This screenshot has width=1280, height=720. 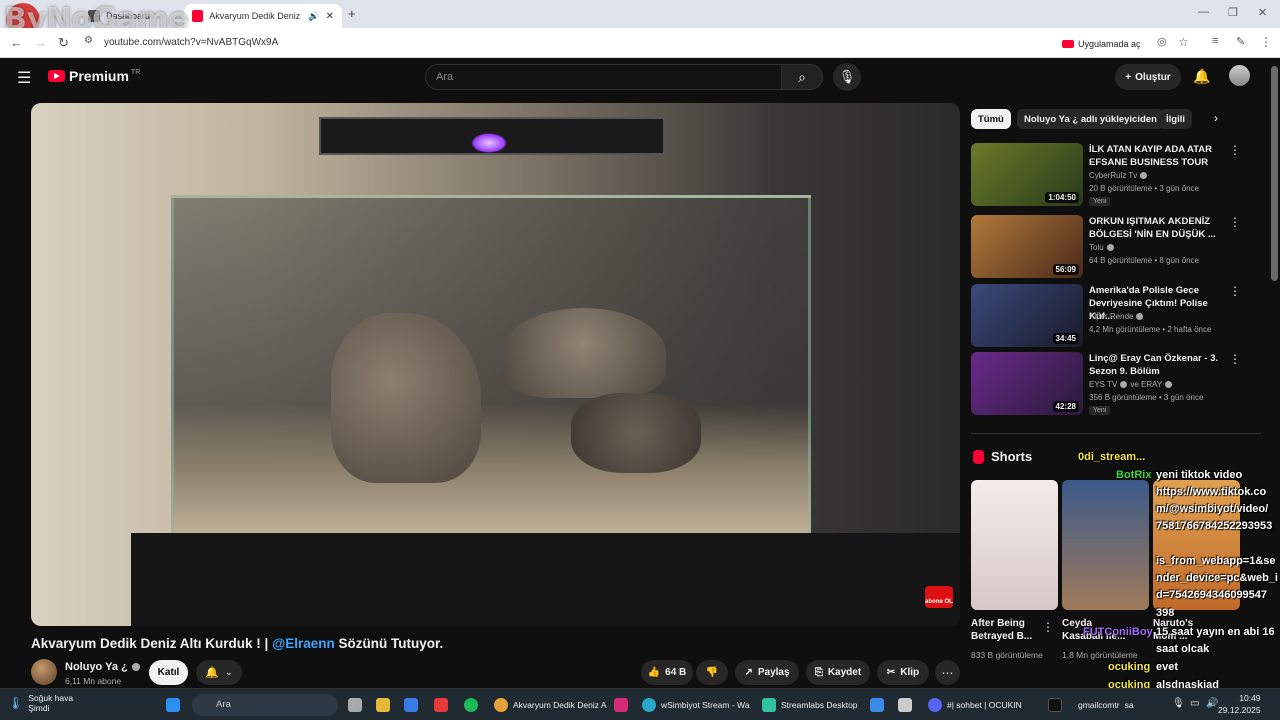 What do you see at coordinates (975, 705) in the screenshot?
I see `taskbar-app-discord: #| sohbet | OCUKIN` at bounding box center [975, 705].